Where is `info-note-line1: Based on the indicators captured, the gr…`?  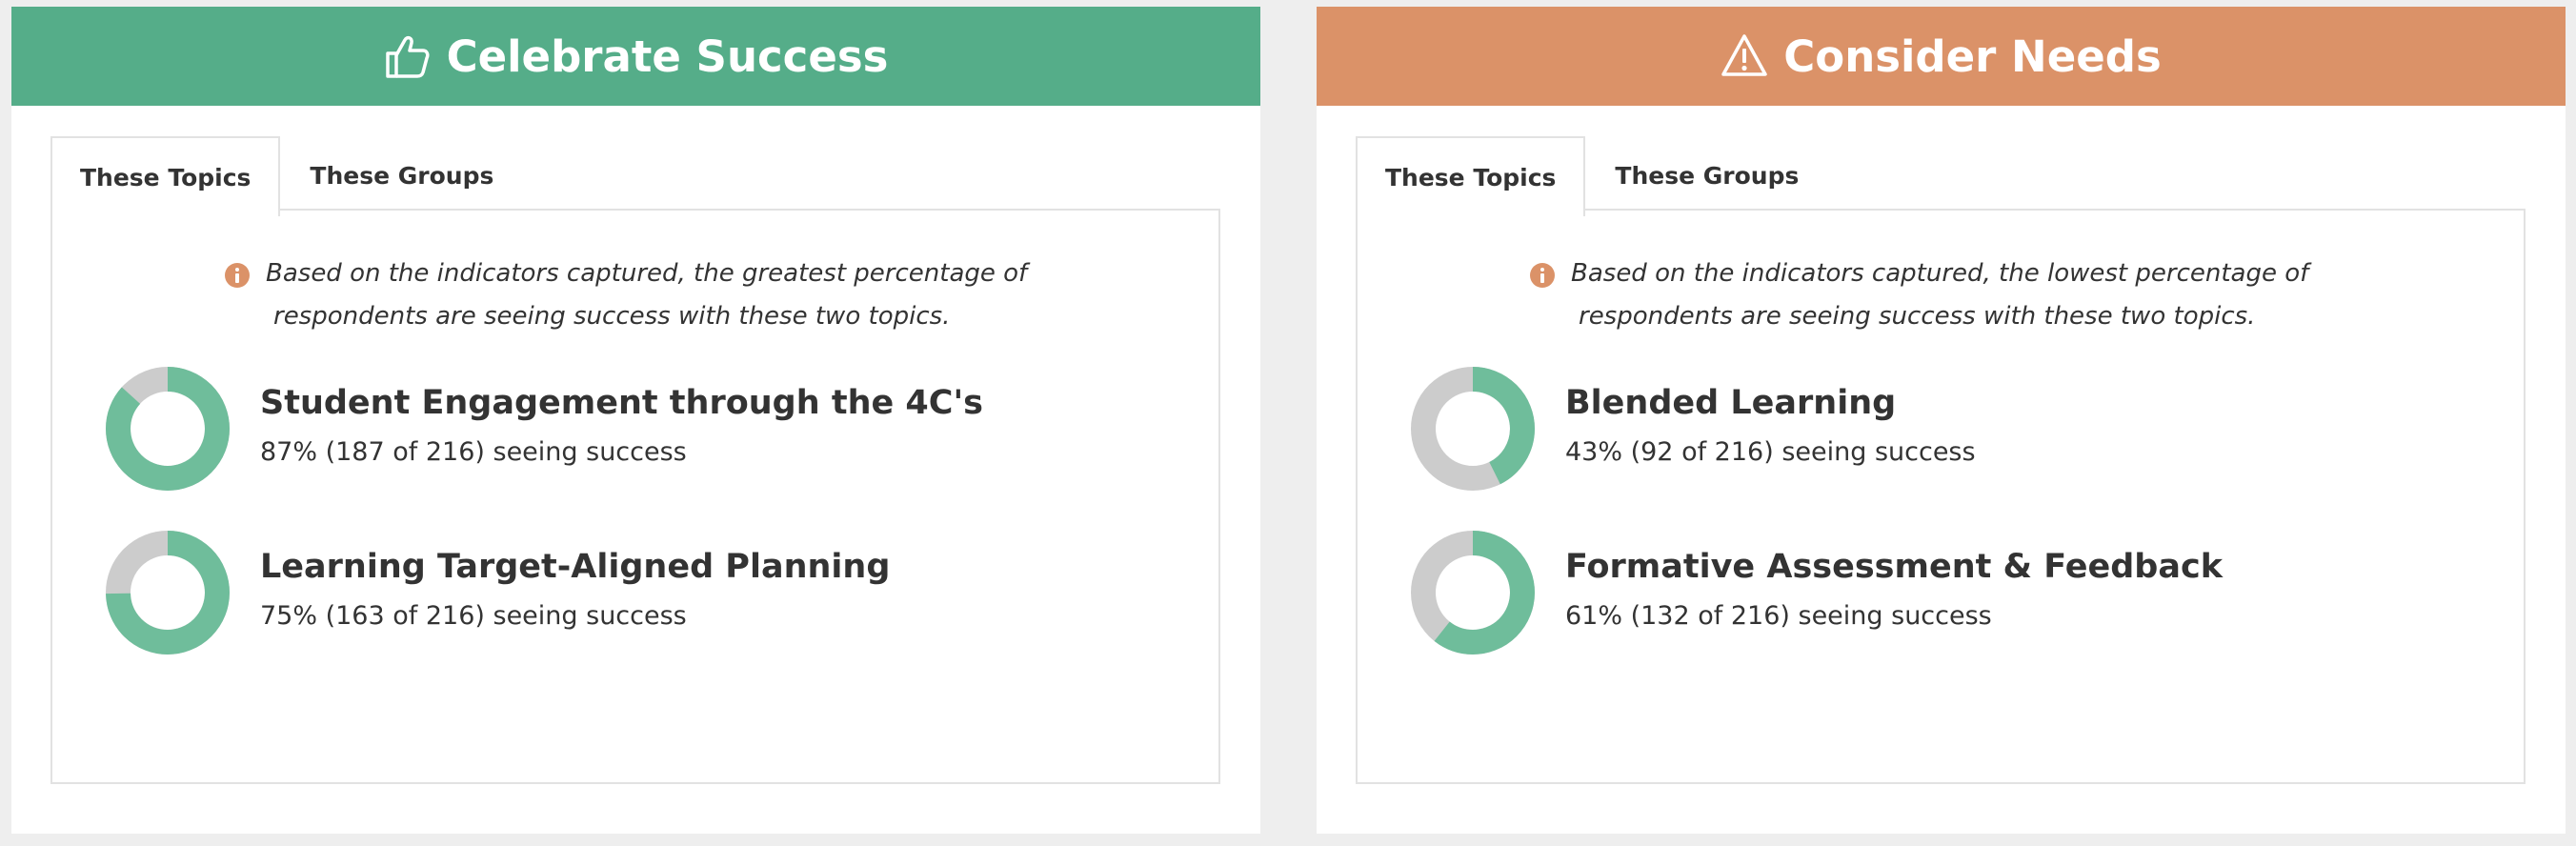 info-note-line1: Based on the indicators captured, the gr… is located at coordinates (647, 273).